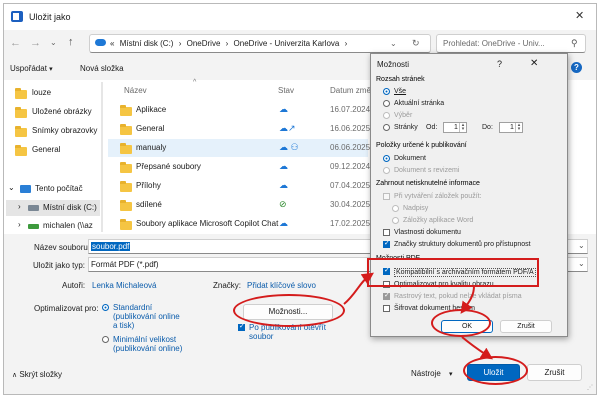 This screenshot has height=401, width=600. What do you see at coordinates (418, 316) in the screenshot?
I see `annotation-arrows` at bounding box center [418, 316].